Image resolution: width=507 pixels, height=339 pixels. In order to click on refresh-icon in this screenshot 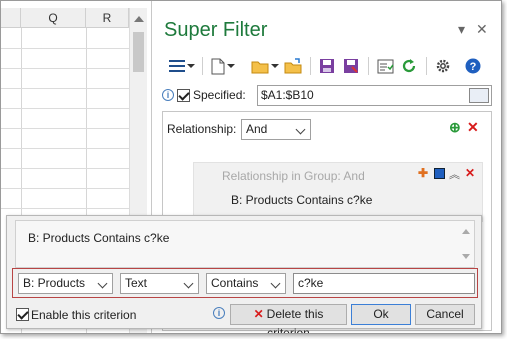, I will do `click(409, 66)`.